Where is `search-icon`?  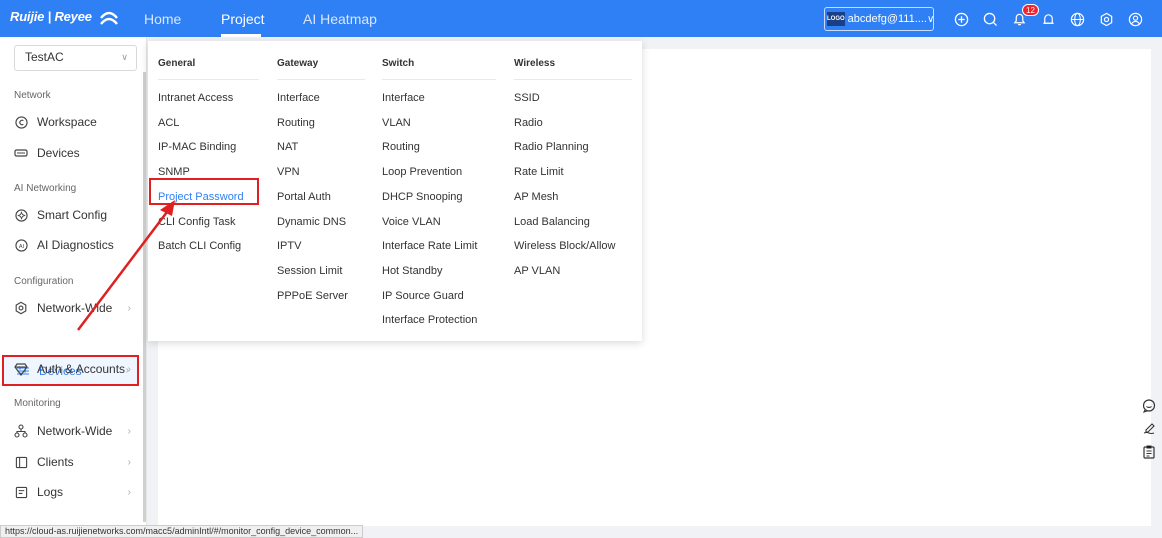 search-icon is located at coordinates (990, 19).